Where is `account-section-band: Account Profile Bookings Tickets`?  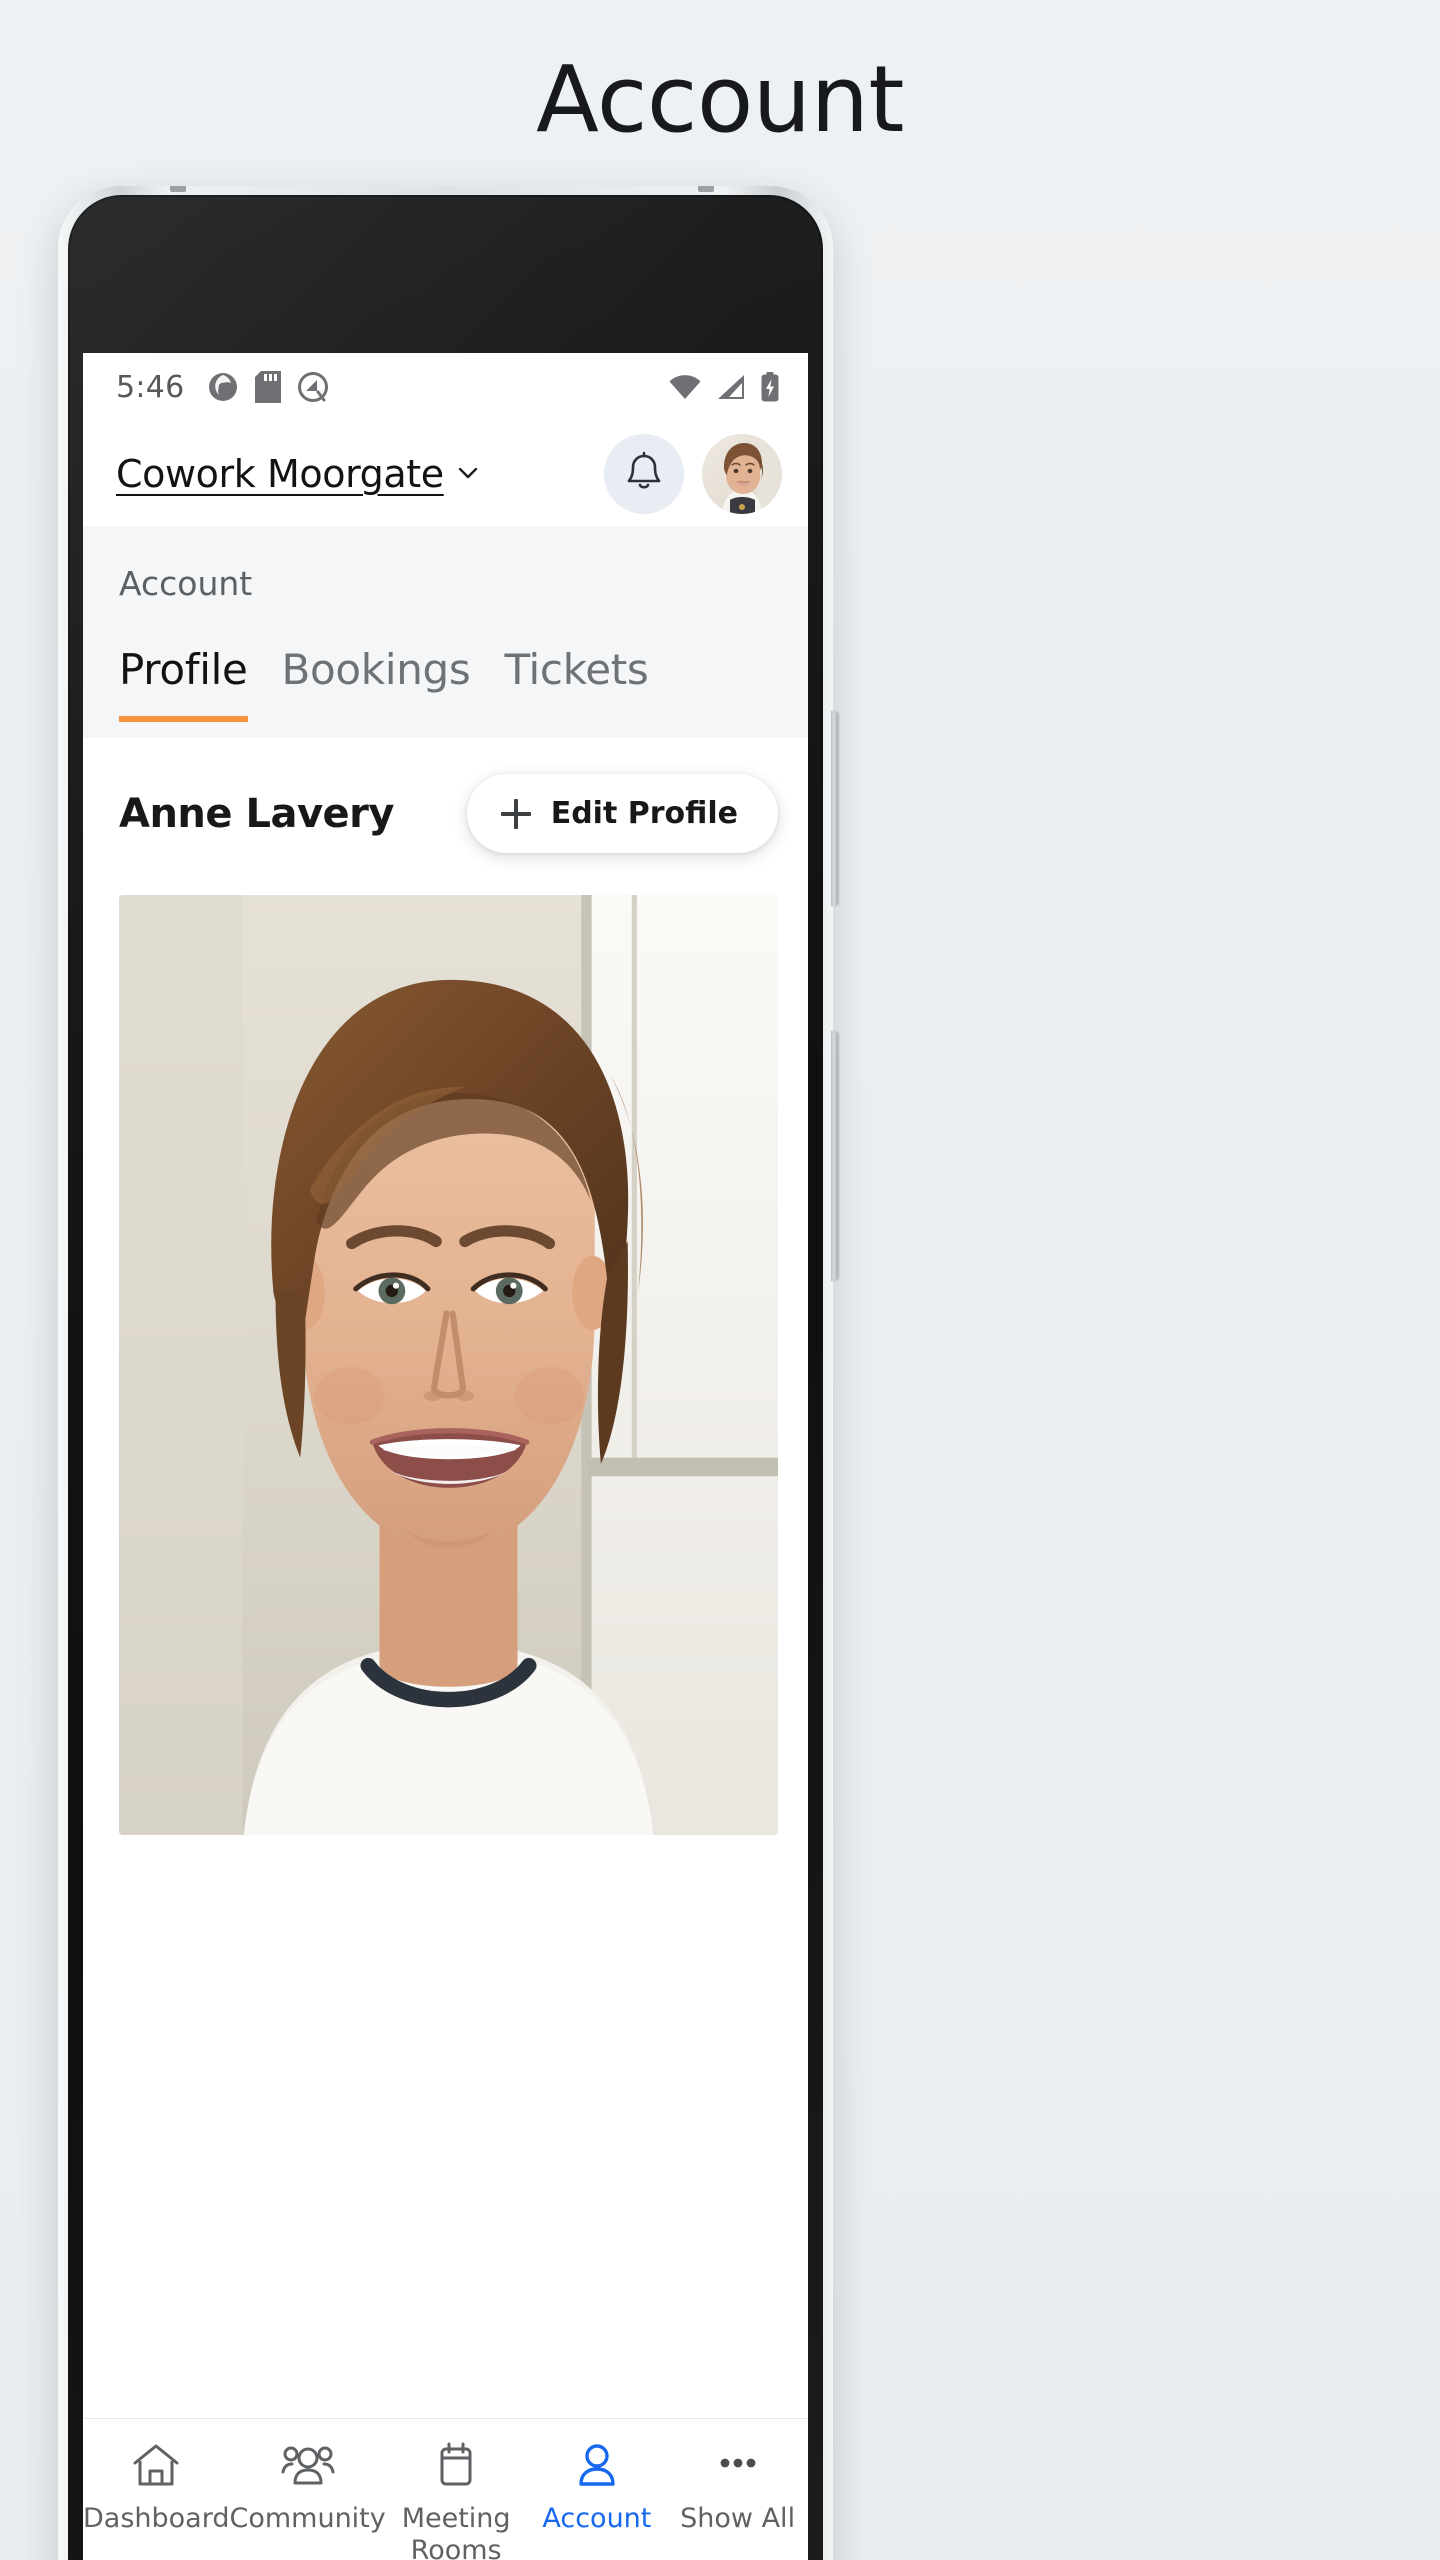 account-section-band: Account Profile Bookings Tickets is located at coordinates (445, 624).